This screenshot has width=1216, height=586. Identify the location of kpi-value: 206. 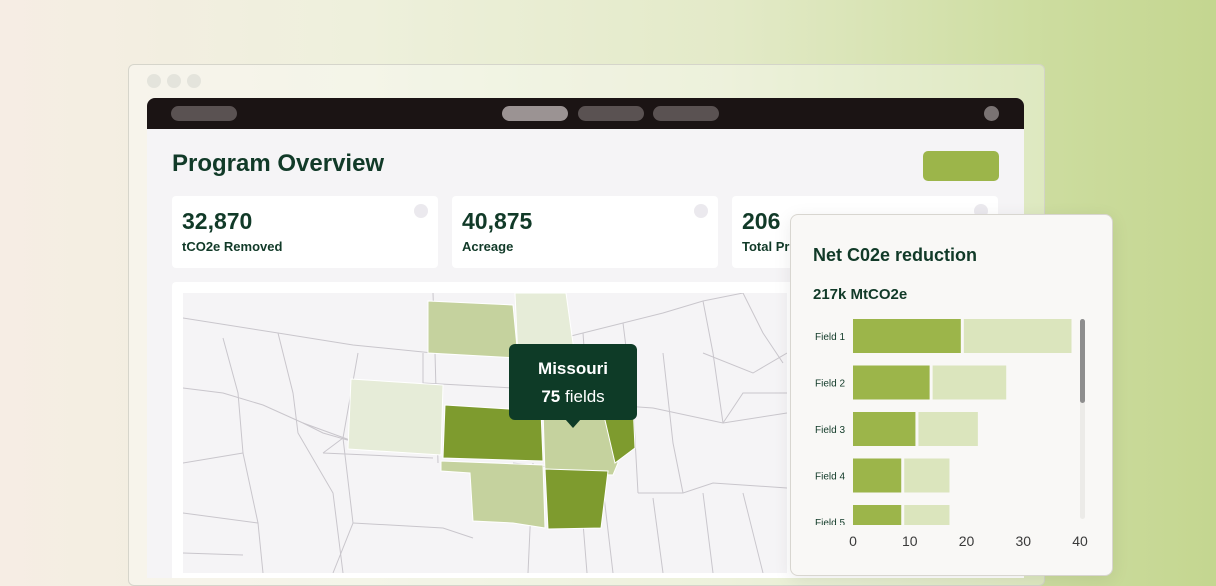
(761, 221).